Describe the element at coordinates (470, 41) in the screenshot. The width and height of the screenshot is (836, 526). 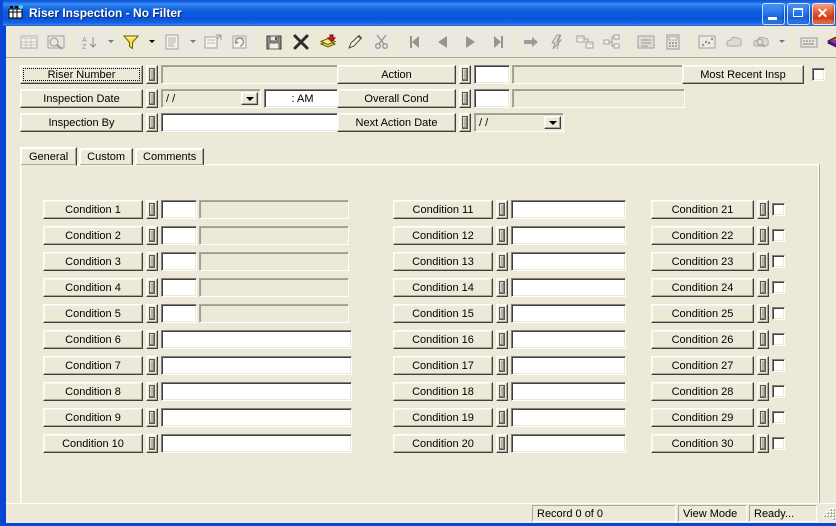
I see `next-record-button` at that location.